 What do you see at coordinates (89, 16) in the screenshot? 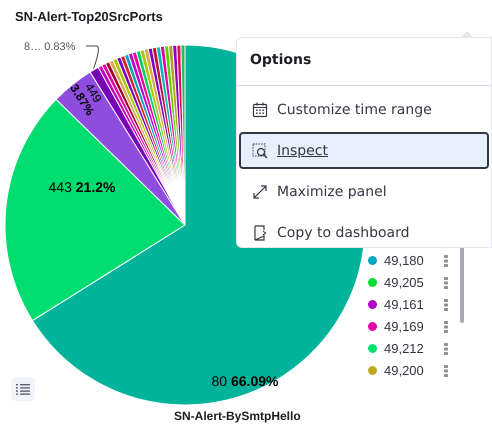
I see `panel-title: SN-Alert-Top20SrcPorts` at bounding box center [89, 16].